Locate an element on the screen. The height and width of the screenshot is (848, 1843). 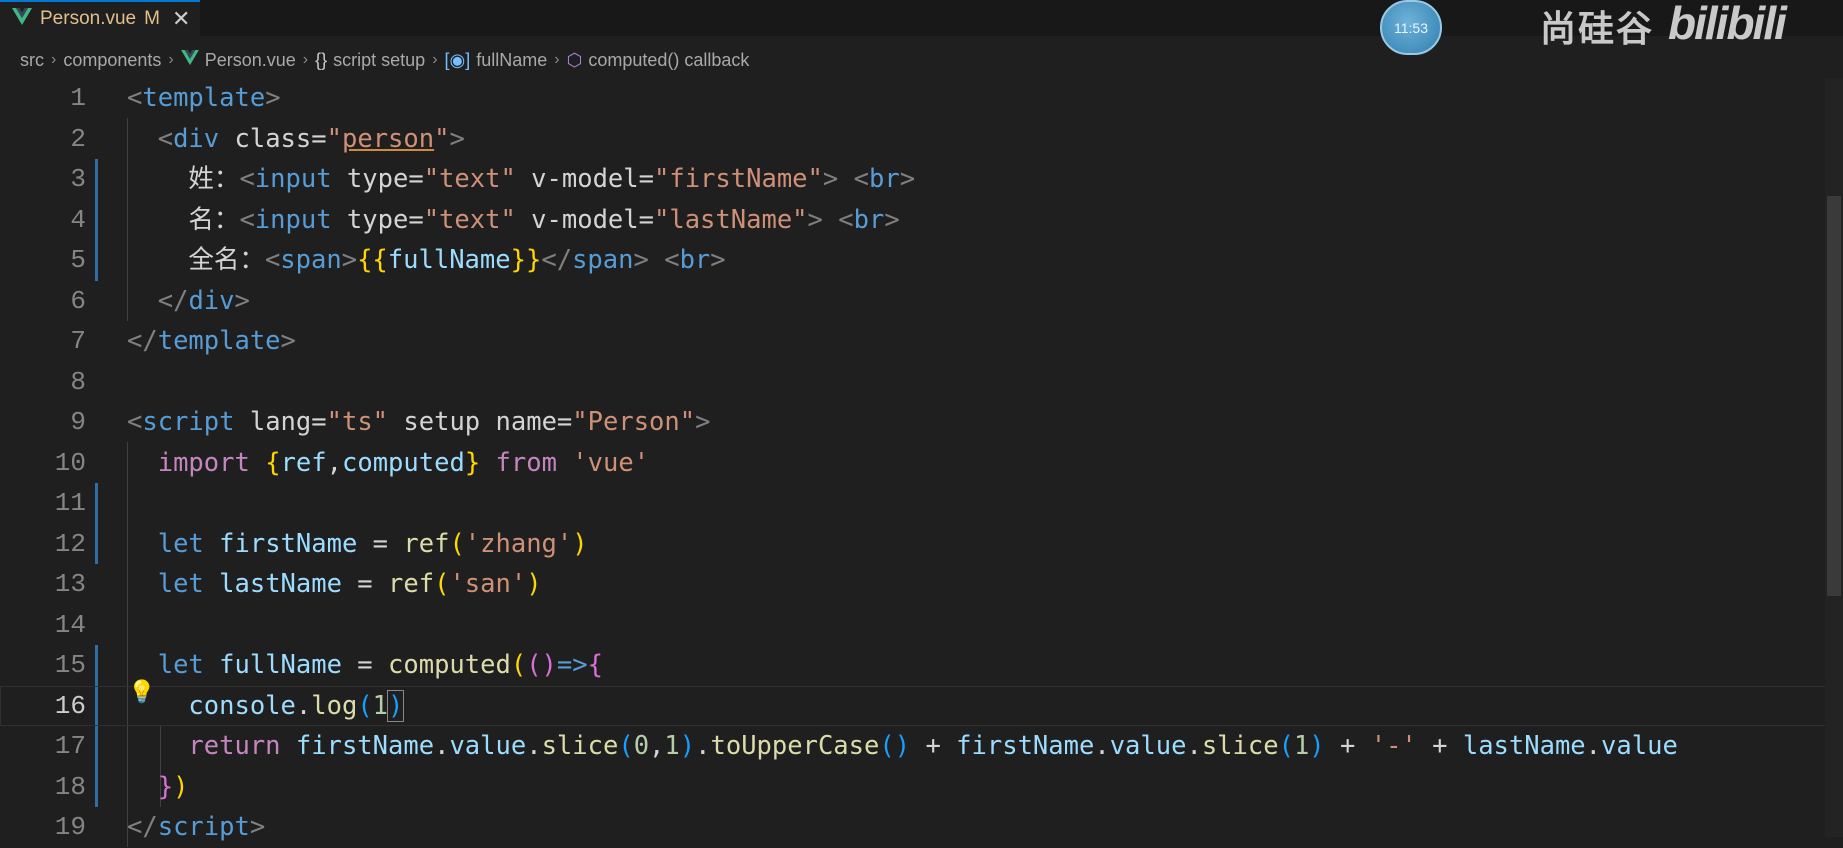
watermark-logo: 尚硅谷 is located at coordinates (1597, 29).